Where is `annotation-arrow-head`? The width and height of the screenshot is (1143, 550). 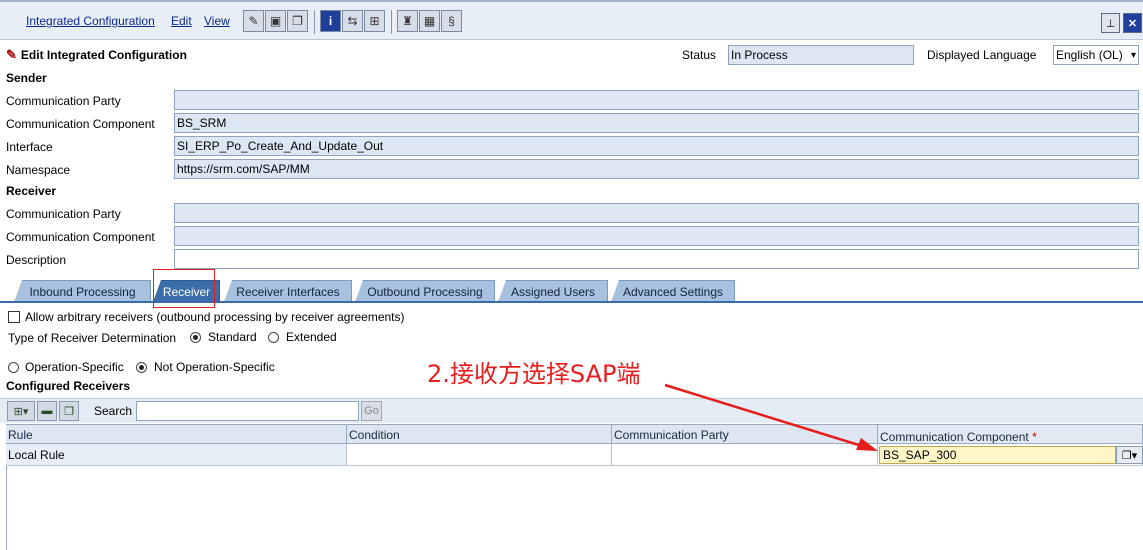 annotation-arrow-head is located at coordinates (867, 444).